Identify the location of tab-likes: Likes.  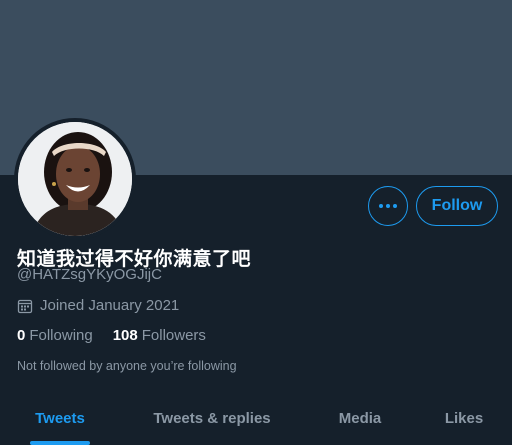
(464, 418).